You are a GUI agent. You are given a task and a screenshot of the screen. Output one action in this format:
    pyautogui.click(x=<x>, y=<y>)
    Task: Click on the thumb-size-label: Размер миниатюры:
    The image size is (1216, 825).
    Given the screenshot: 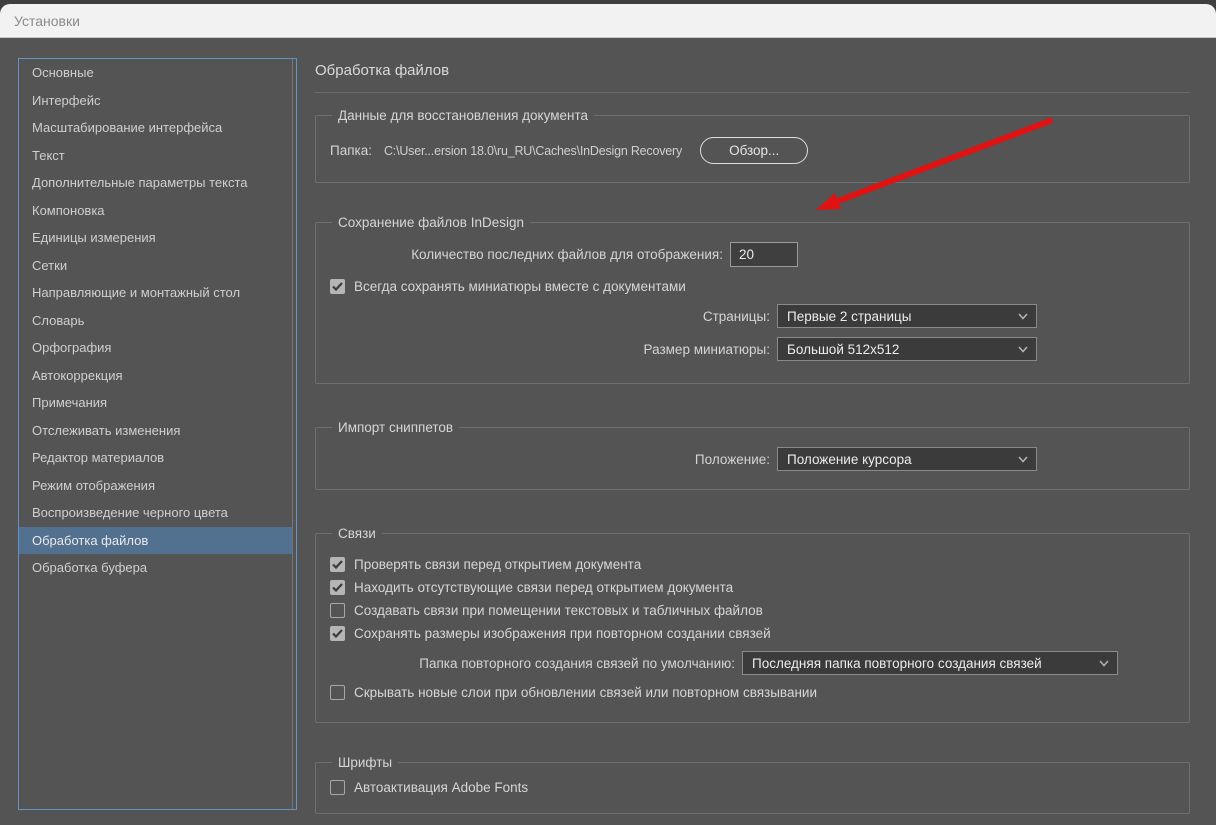 What is the action you would take?
    pyautogui.click(x=706, y=349)
    